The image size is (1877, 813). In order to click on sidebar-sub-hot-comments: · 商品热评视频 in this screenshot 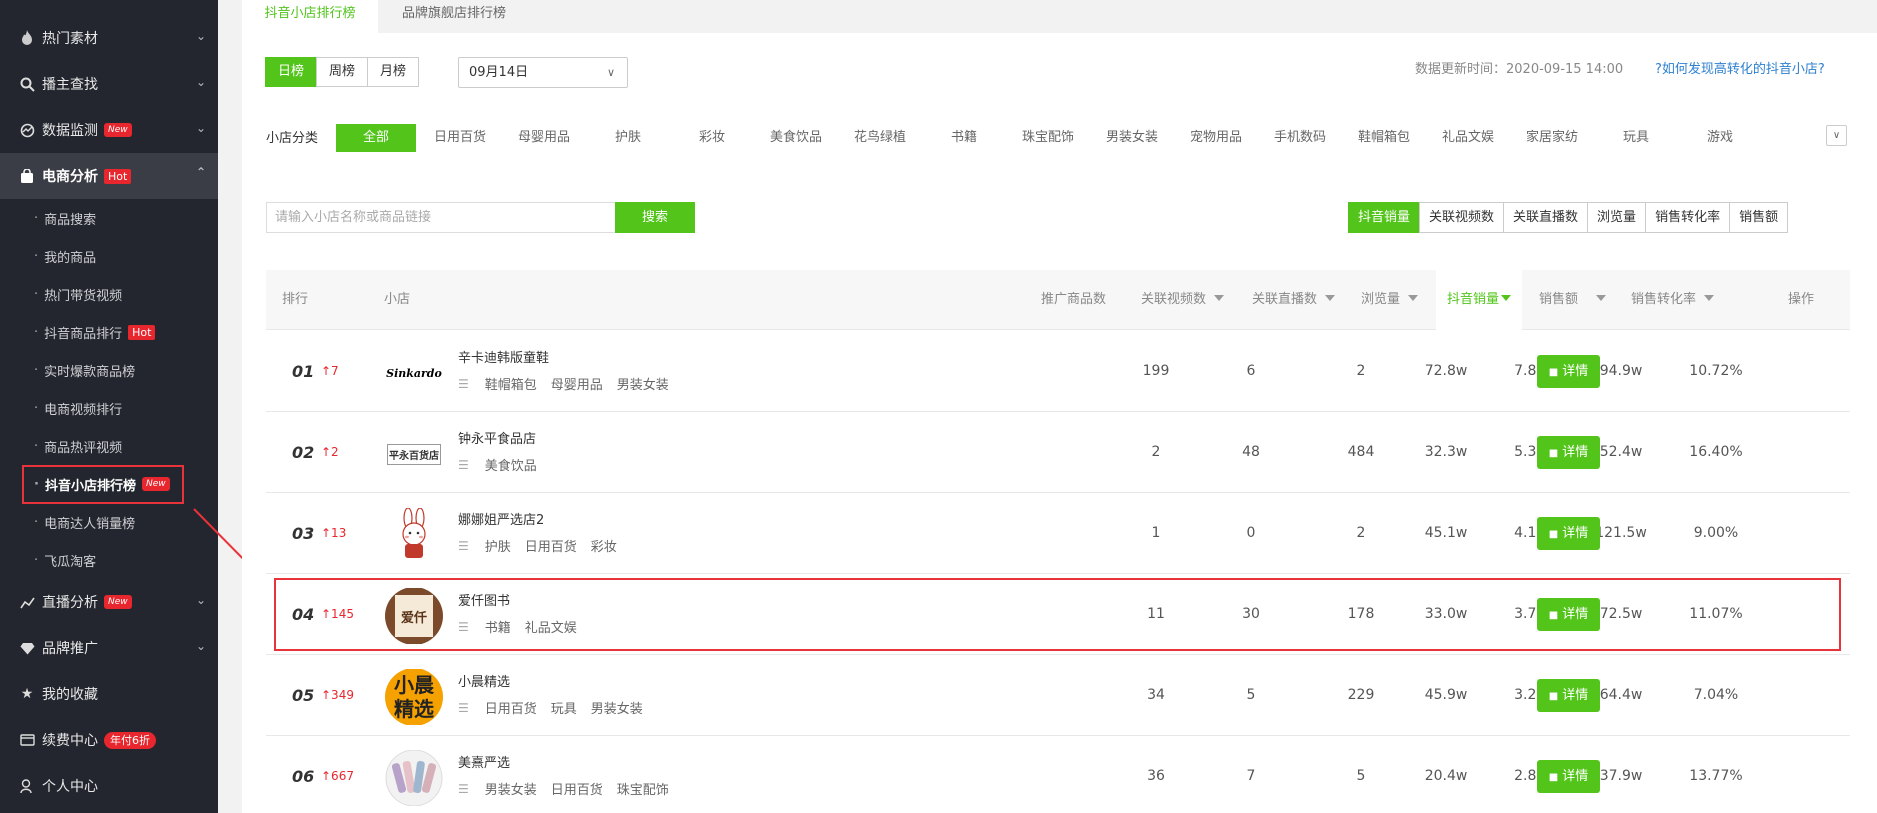, I will do `click(109, 446)`.